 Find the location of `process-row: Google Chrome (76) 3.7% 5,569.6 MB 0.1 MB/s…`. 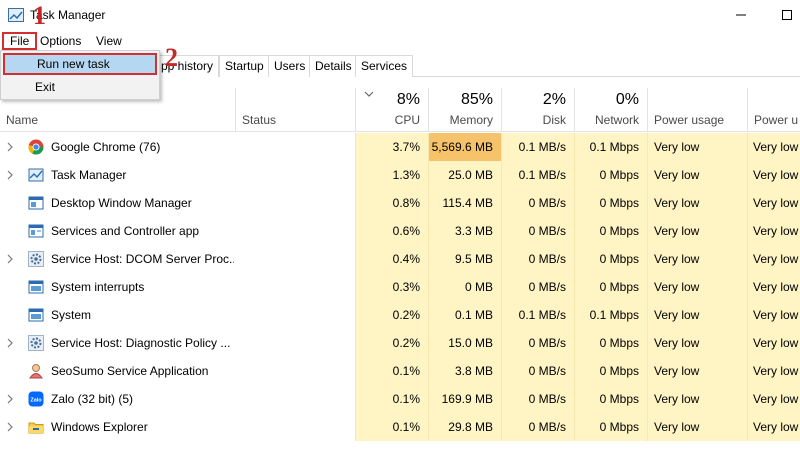

process-row: Google Chrome (76) 3.7% 5,569.6 MB 0.1 MB/s… is located at coordinates (400, 147).